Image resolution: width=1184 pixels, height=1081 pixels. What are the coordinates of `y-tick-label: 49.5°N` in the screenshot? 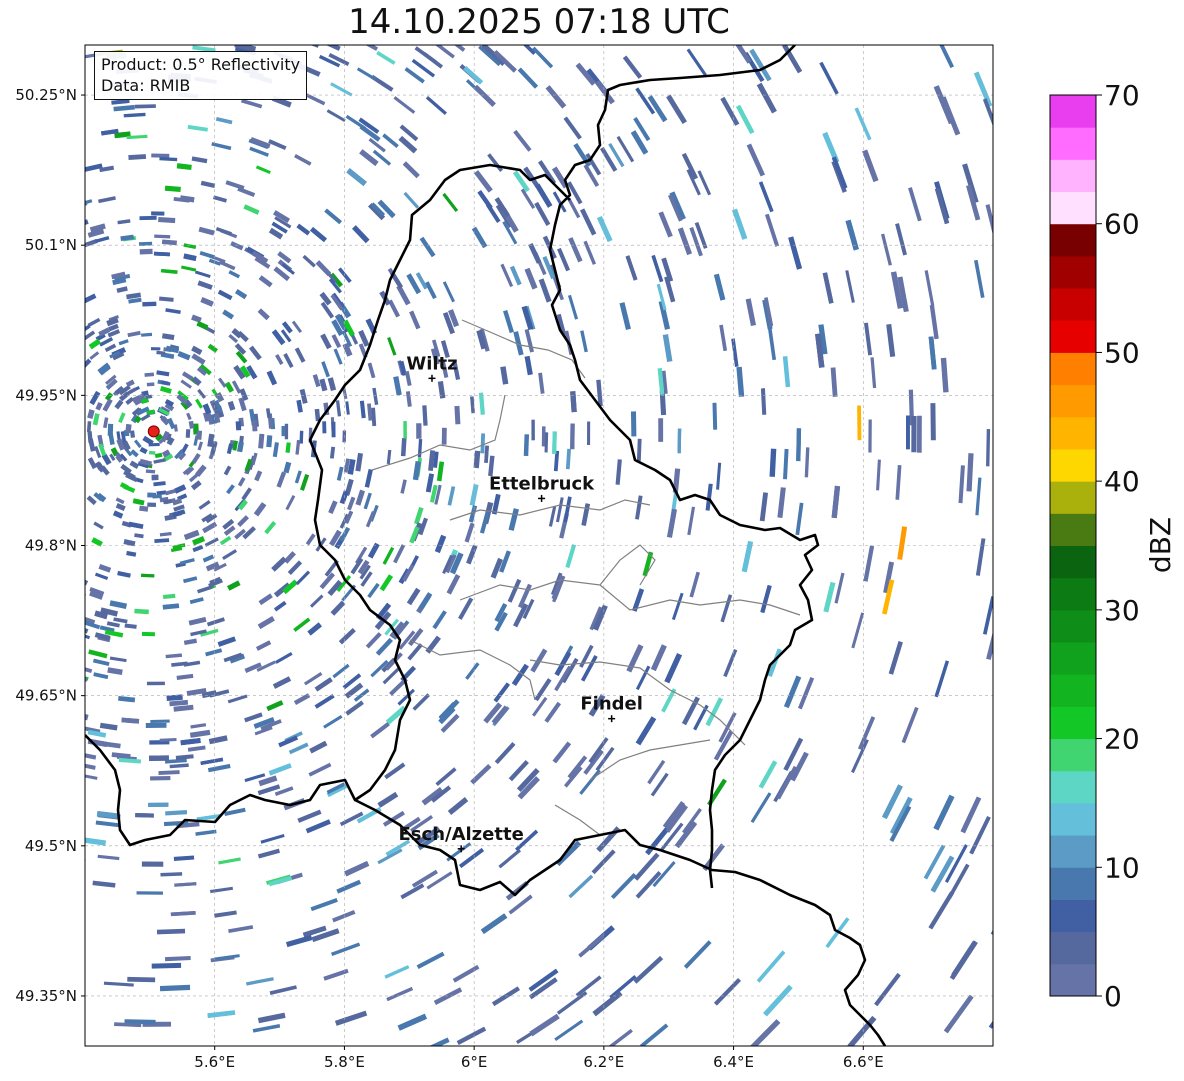 It's located at (51, 846).